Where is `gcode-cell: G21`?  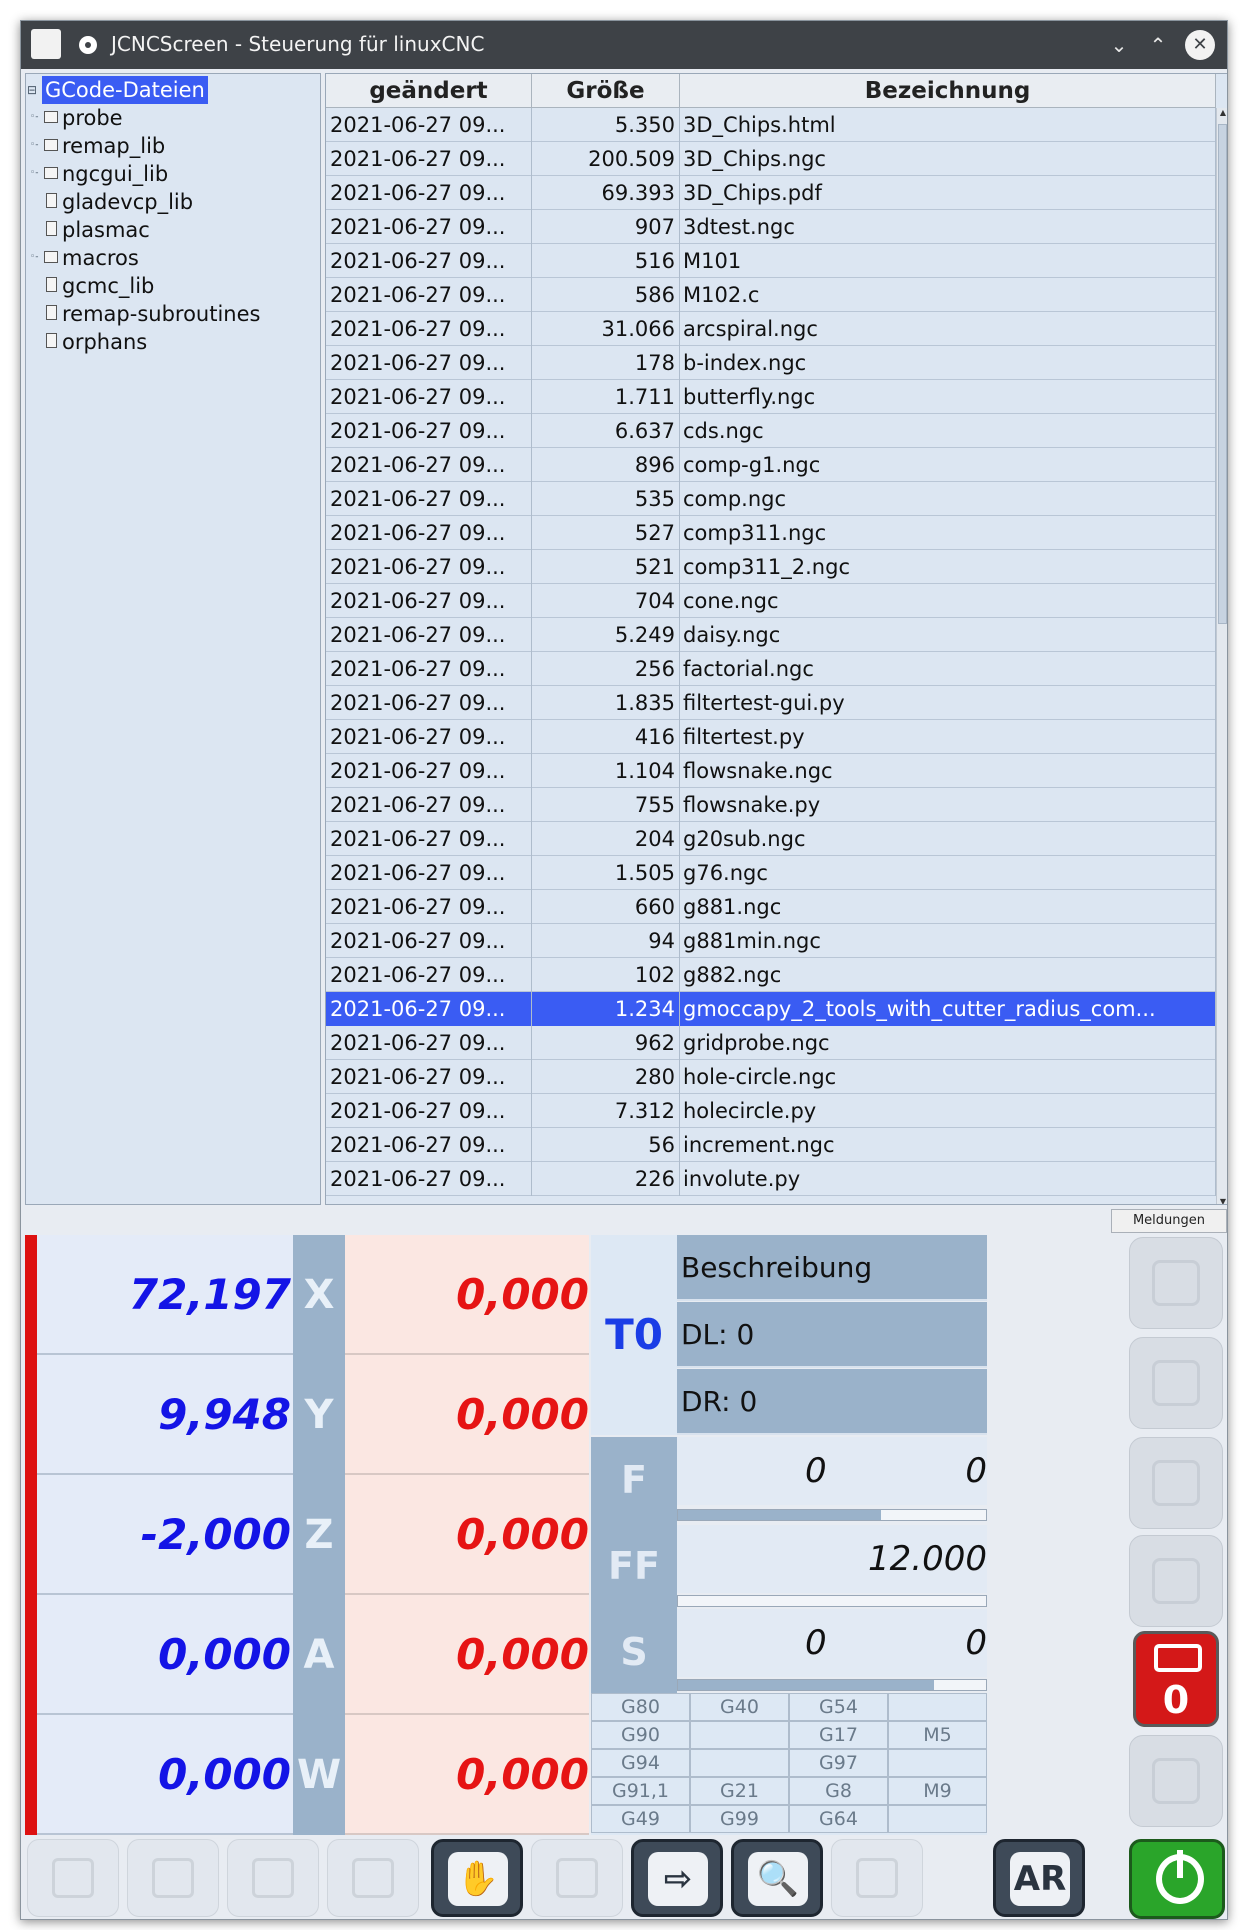 gcode-cell: G21 is located at coordinates (739, 1791).